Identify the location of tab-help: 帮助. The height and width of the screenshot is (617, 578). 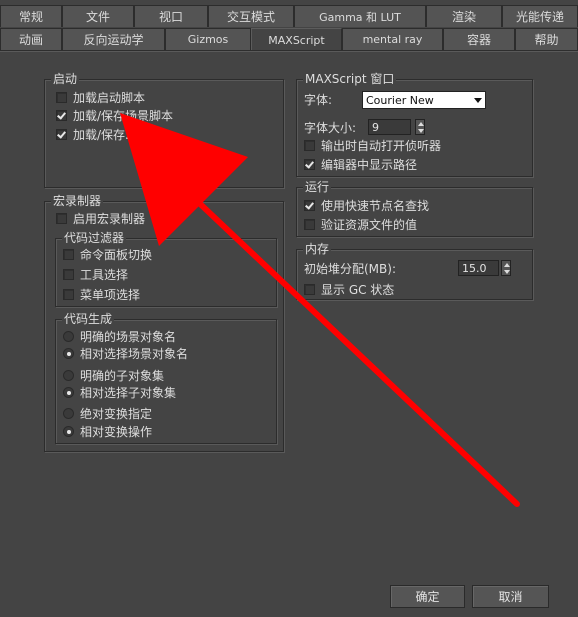
(546, 39).